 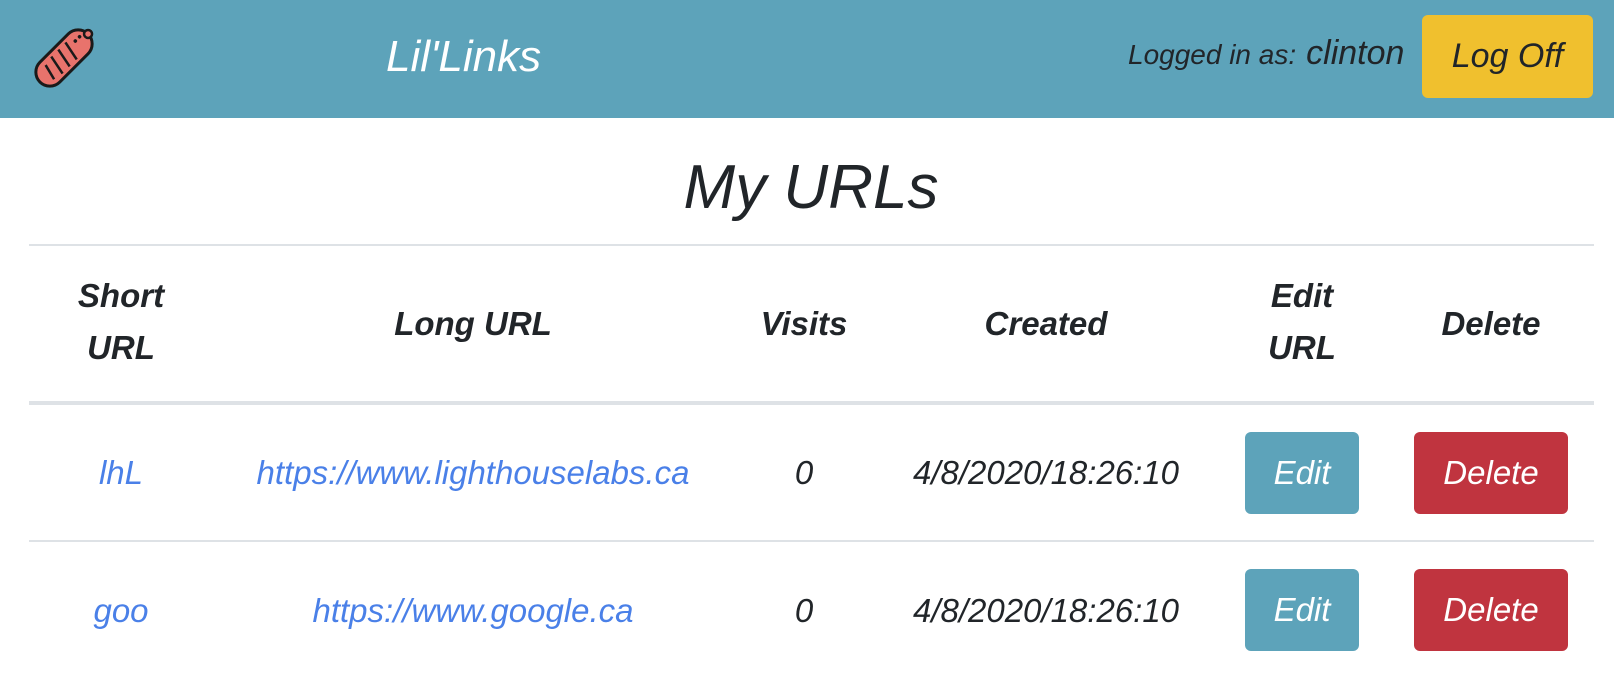 What do you see at coordinates (1355, 53) in the screenshot?
I see `username: clinton` at bounding box center [1355, 53].